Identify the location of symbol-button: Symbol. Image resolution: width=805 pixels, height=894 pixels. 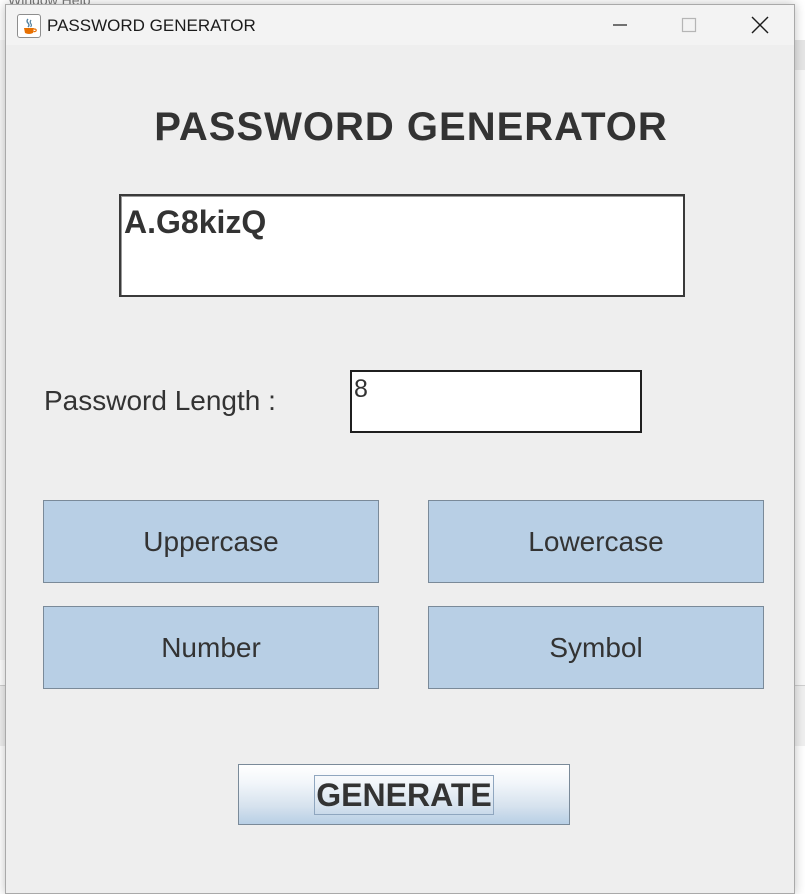
(596, 647).